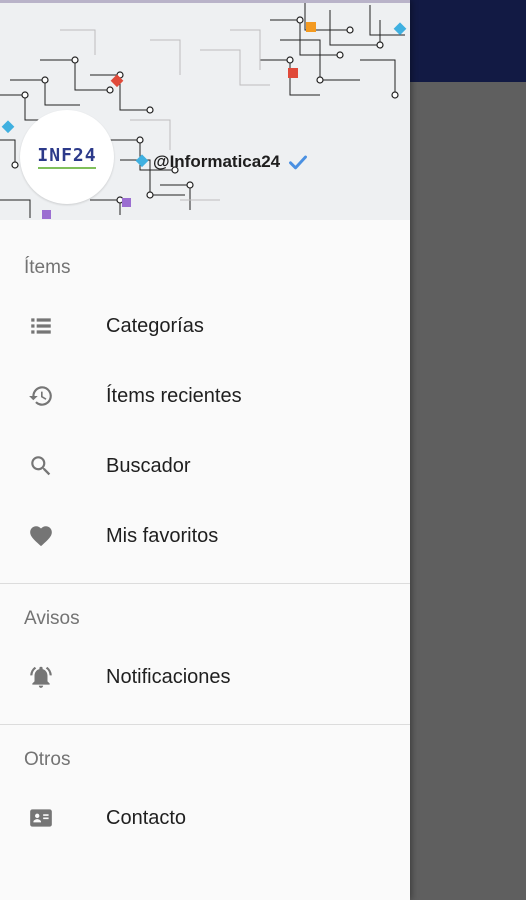 The width and height of the screenshot is (526, 900). Describe the element at coordinates (67, 168) in the screenshot. I see `avatar-logo-underline` at that location.